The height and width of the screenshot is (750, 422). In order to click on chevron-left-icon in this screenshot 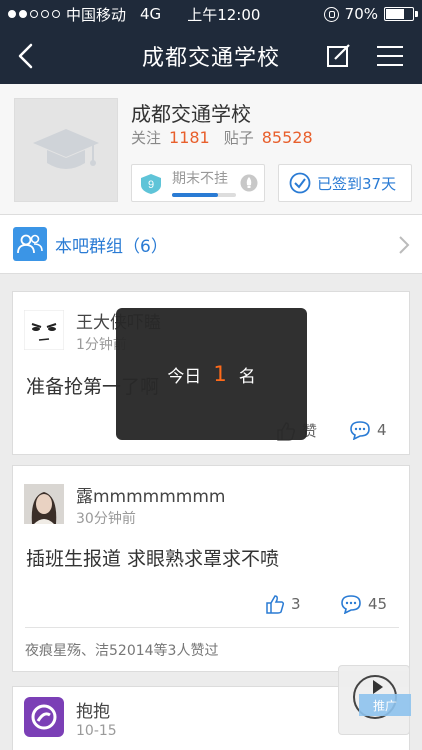, I will do `click(26, 56)`.